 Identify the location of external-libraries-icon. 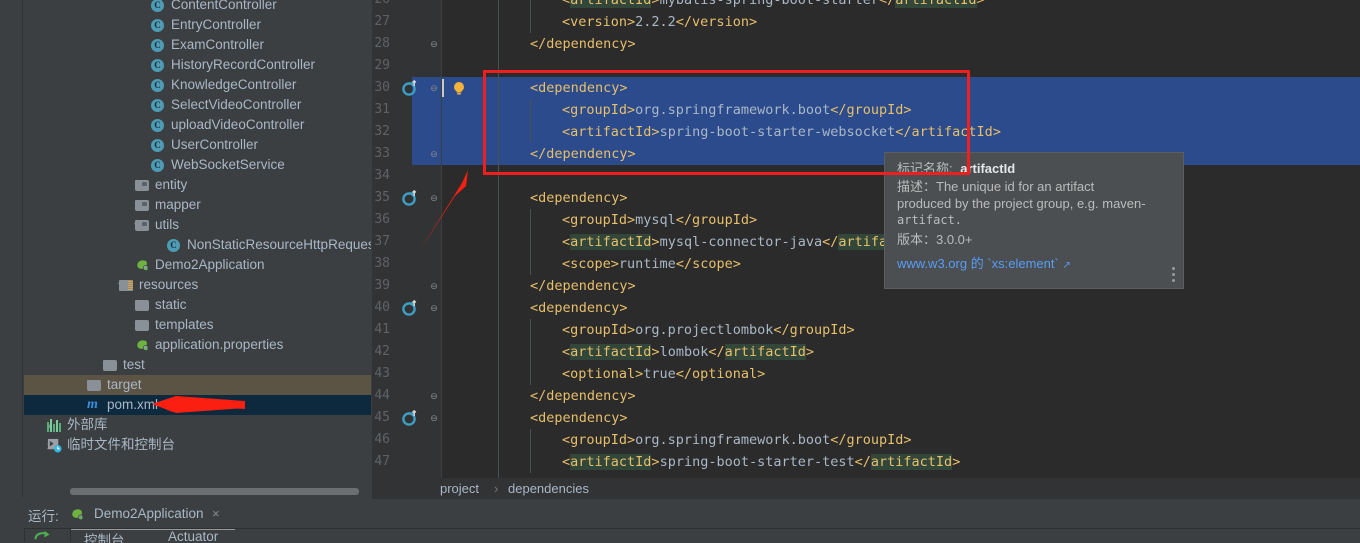
(54, 425).